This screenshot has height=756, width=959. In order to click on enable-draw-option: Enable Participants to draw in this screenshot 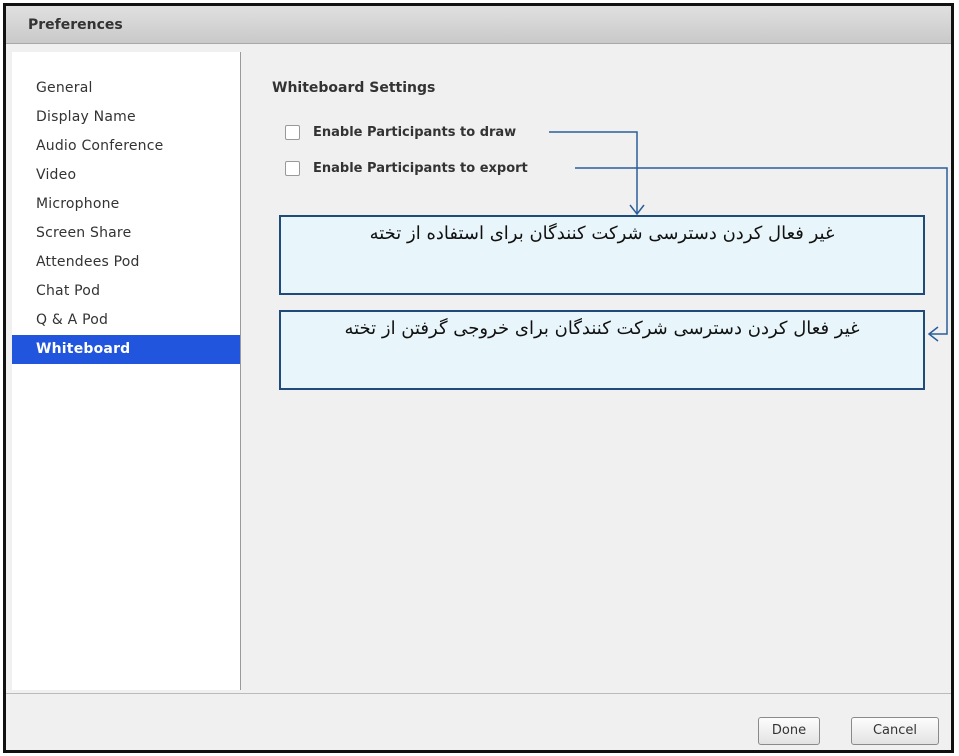, I will do `click(400, 132)`.